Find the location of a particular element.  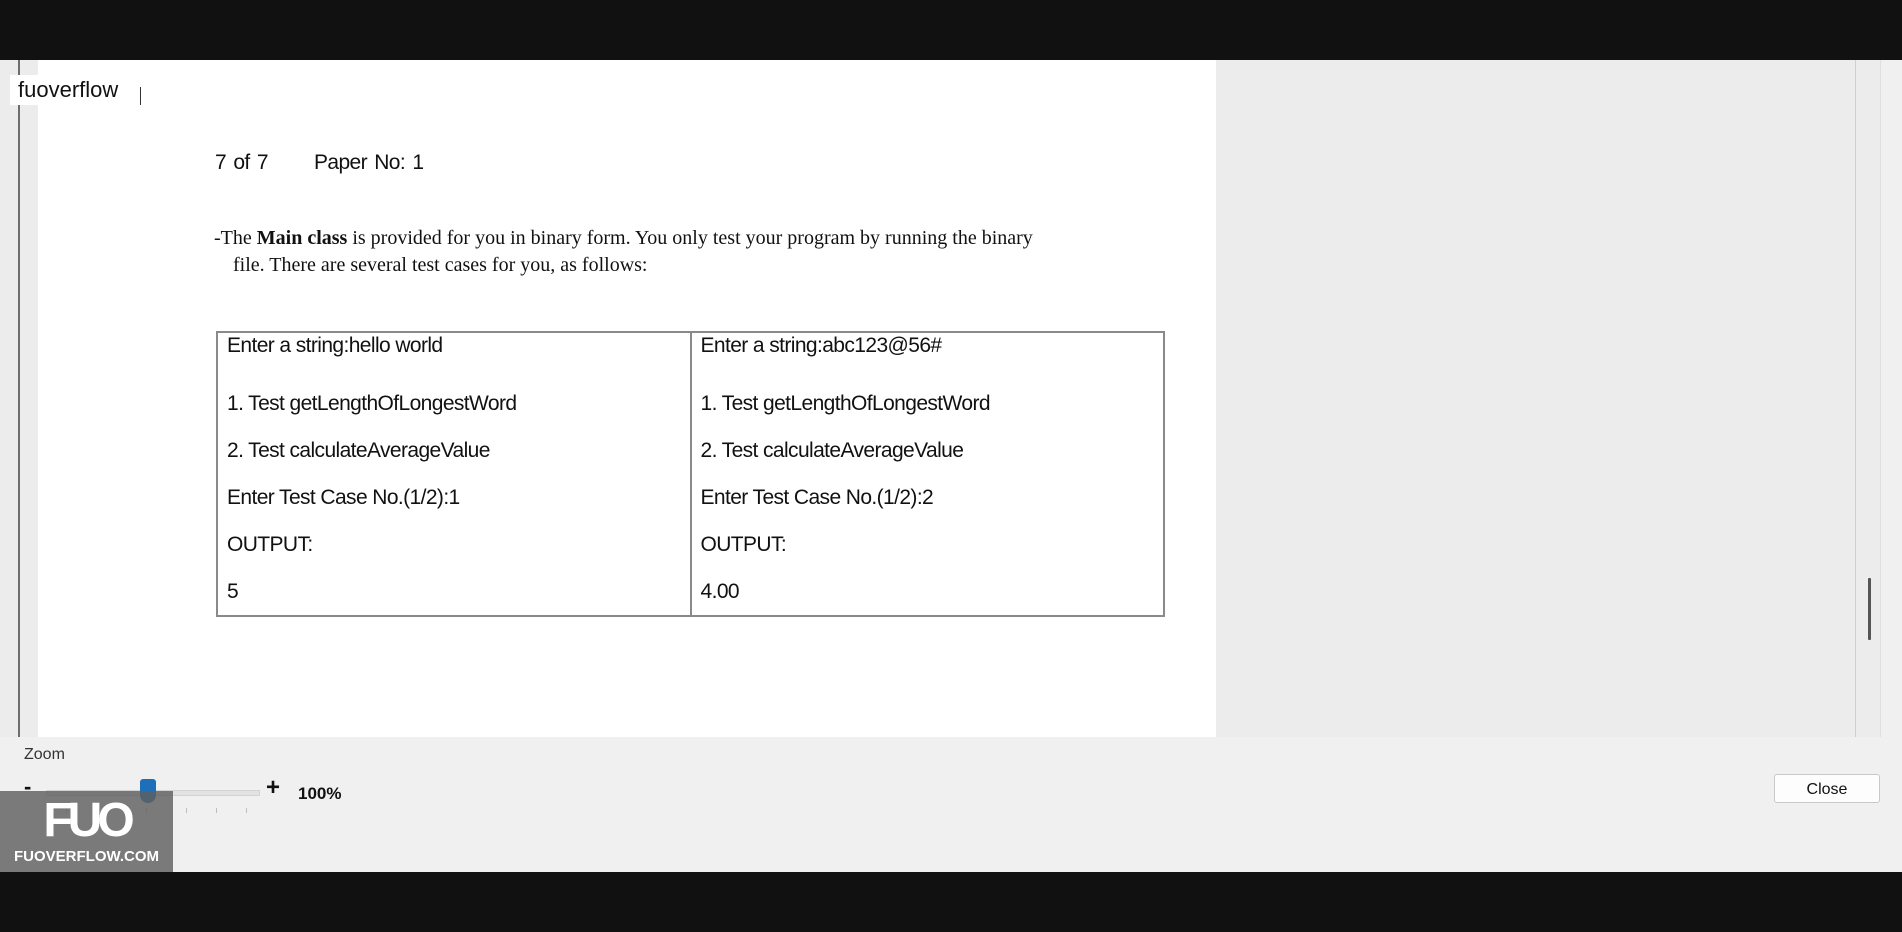

viewer-border-right is located at coordinates (1855, 398).